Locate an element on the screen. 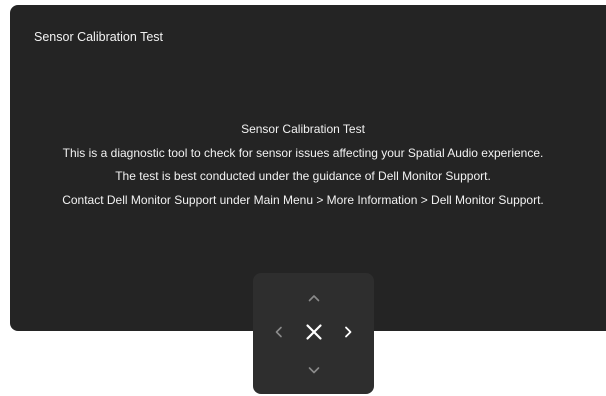 This screenshot has height=396, width=606. joystick-exit-button is located at coordinates (314, 332).